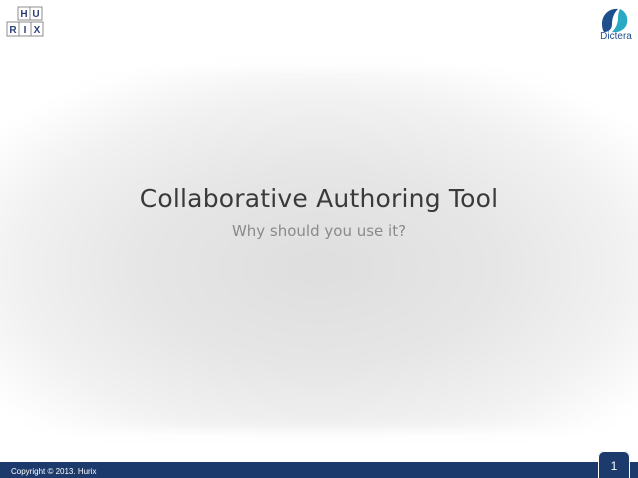 The width and height of the screenshot is (638, 478). I want to click on hurix-letter: H, so click(23, 14).